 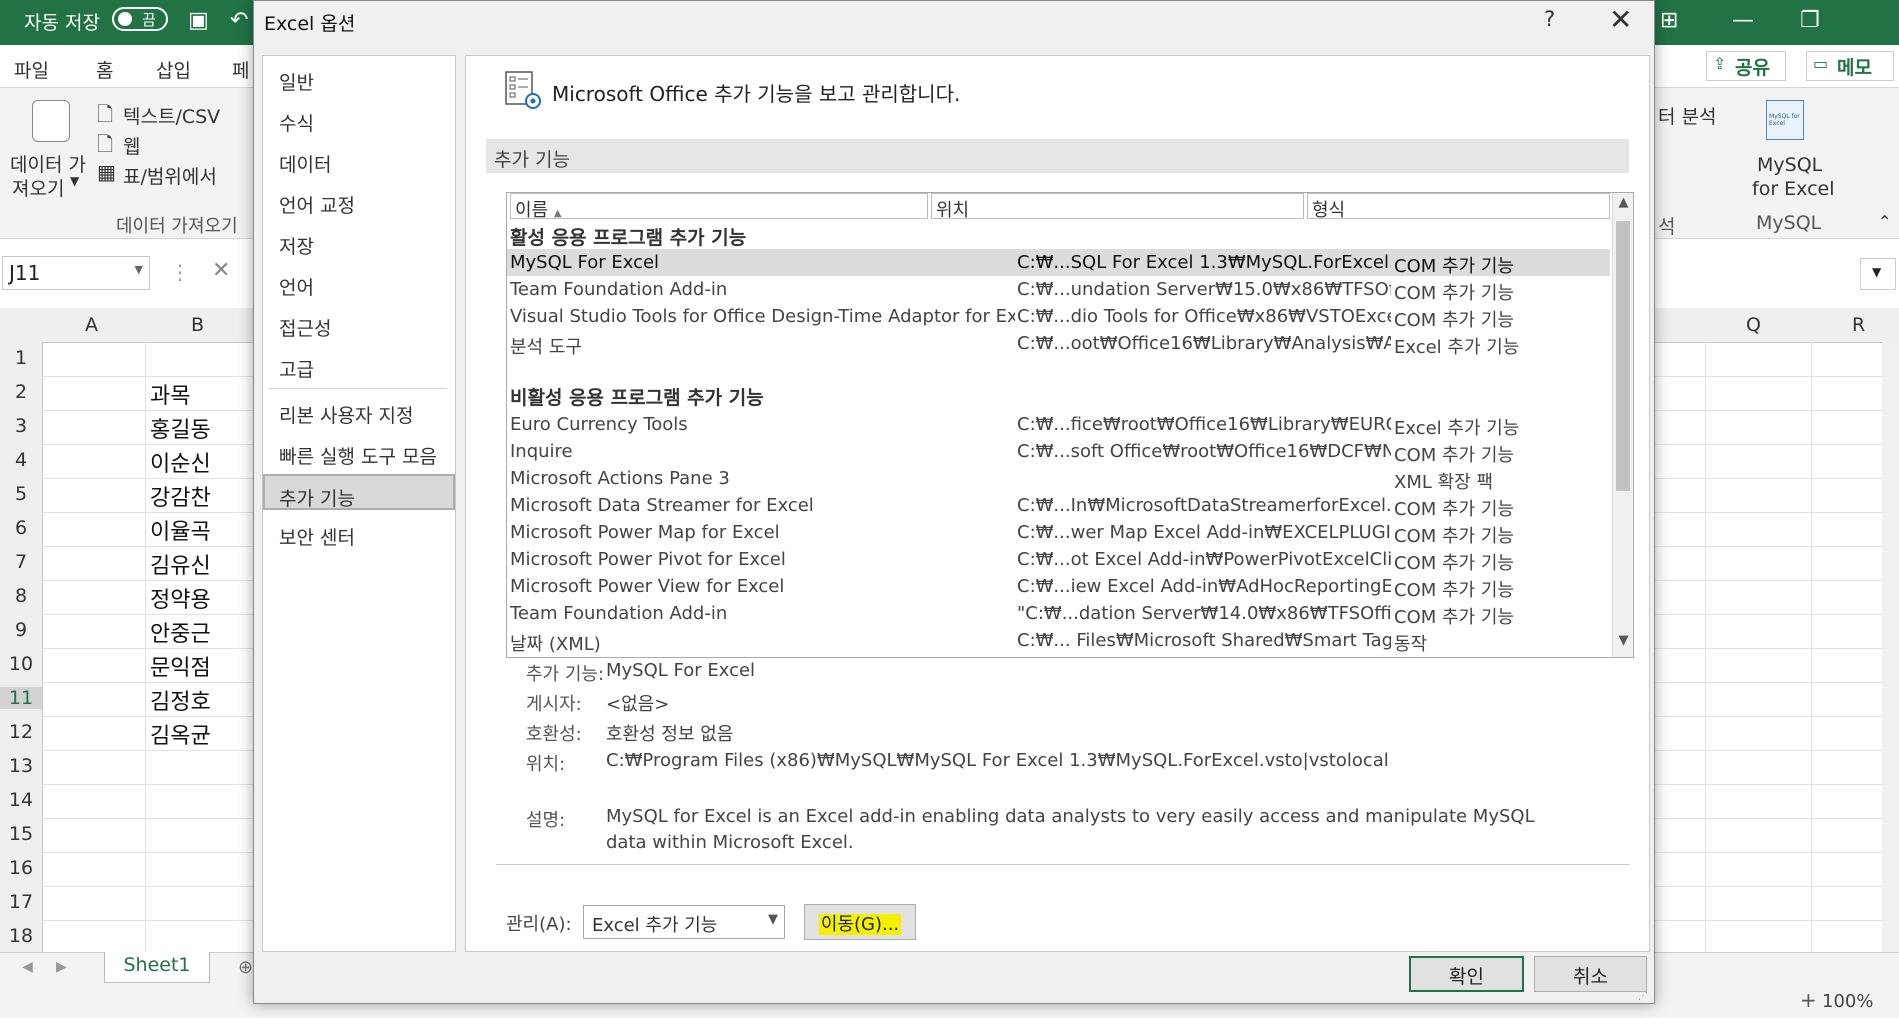 I want to click on zoom-level: 100%, so click(x=1847, y=1001).